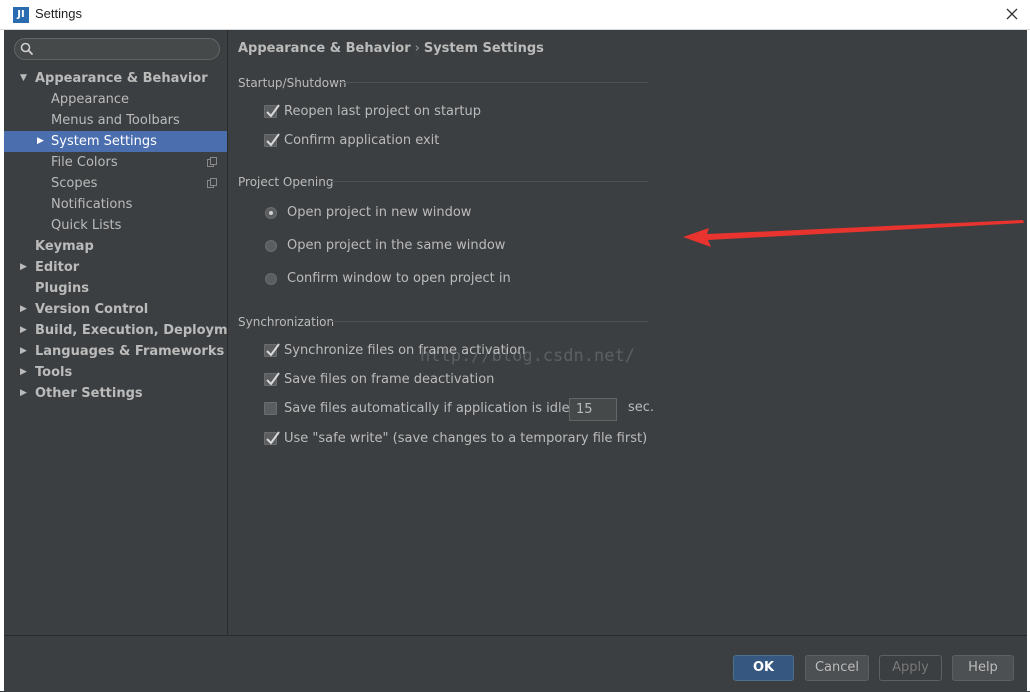  Describe the element at coordinates (362, 140) in the screenshot. I see `confirm-exit-label: Confirm application exit` at that location.